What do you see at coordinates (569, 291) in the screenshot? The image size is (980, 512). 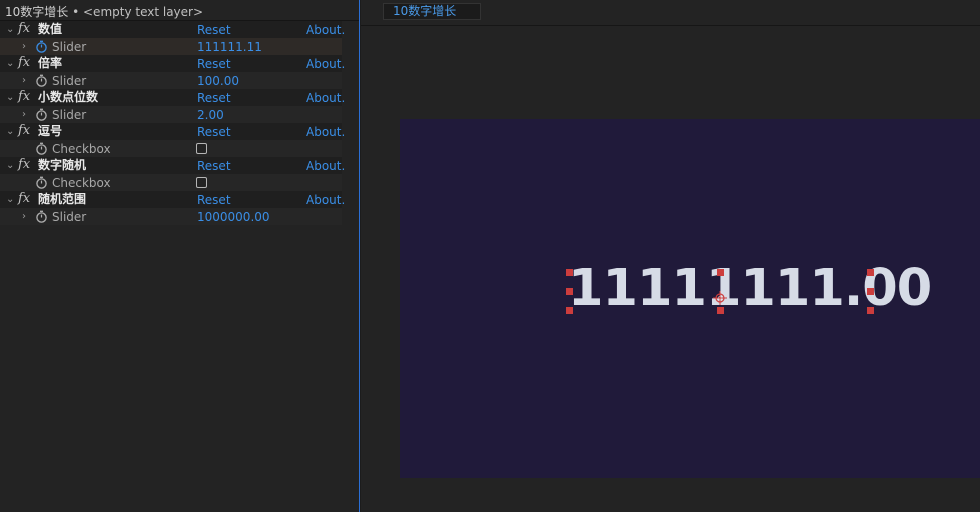 I see `transform-handle-middle-left` at bounding box center [569, 291].